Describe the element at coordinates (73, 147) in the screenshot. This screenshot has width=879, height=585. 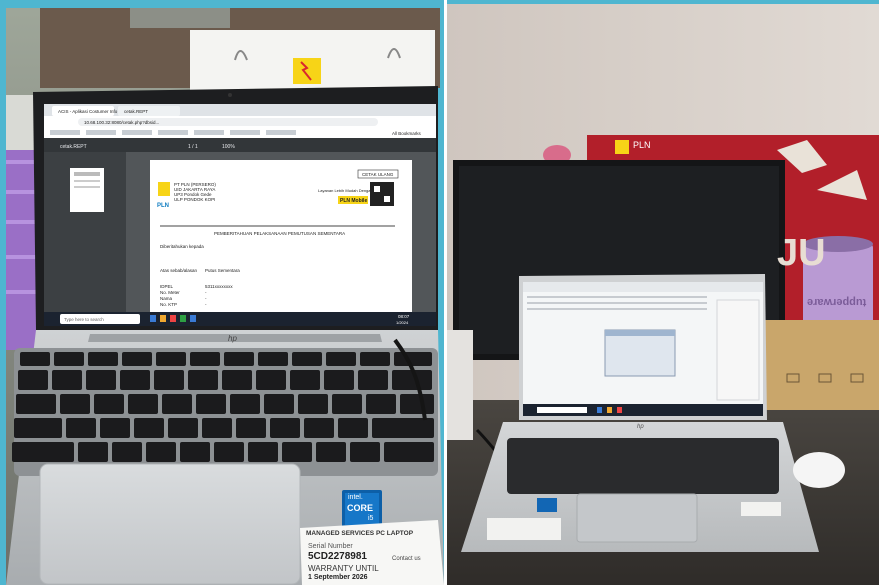
I see `pdf-file-name: cetak.REPT` at that location.